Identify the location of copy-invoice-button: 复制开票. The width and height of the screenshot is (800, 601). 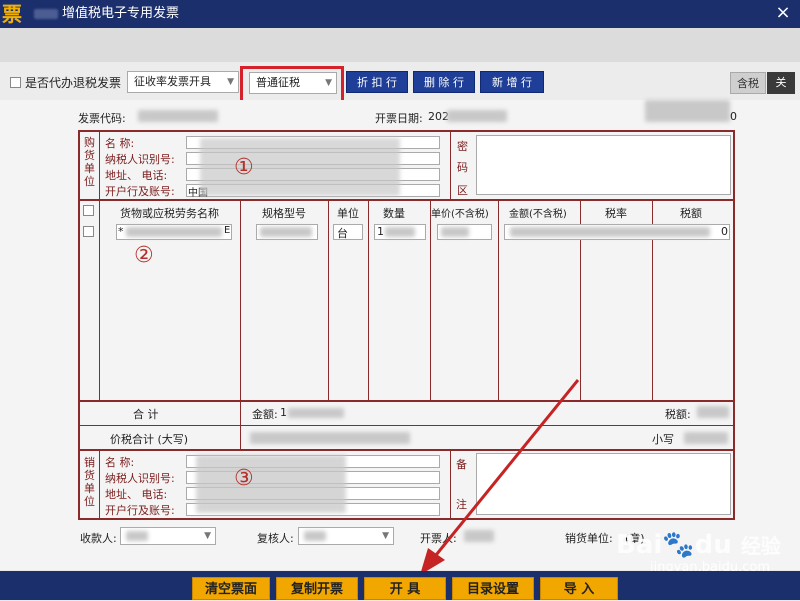
(317, 588).